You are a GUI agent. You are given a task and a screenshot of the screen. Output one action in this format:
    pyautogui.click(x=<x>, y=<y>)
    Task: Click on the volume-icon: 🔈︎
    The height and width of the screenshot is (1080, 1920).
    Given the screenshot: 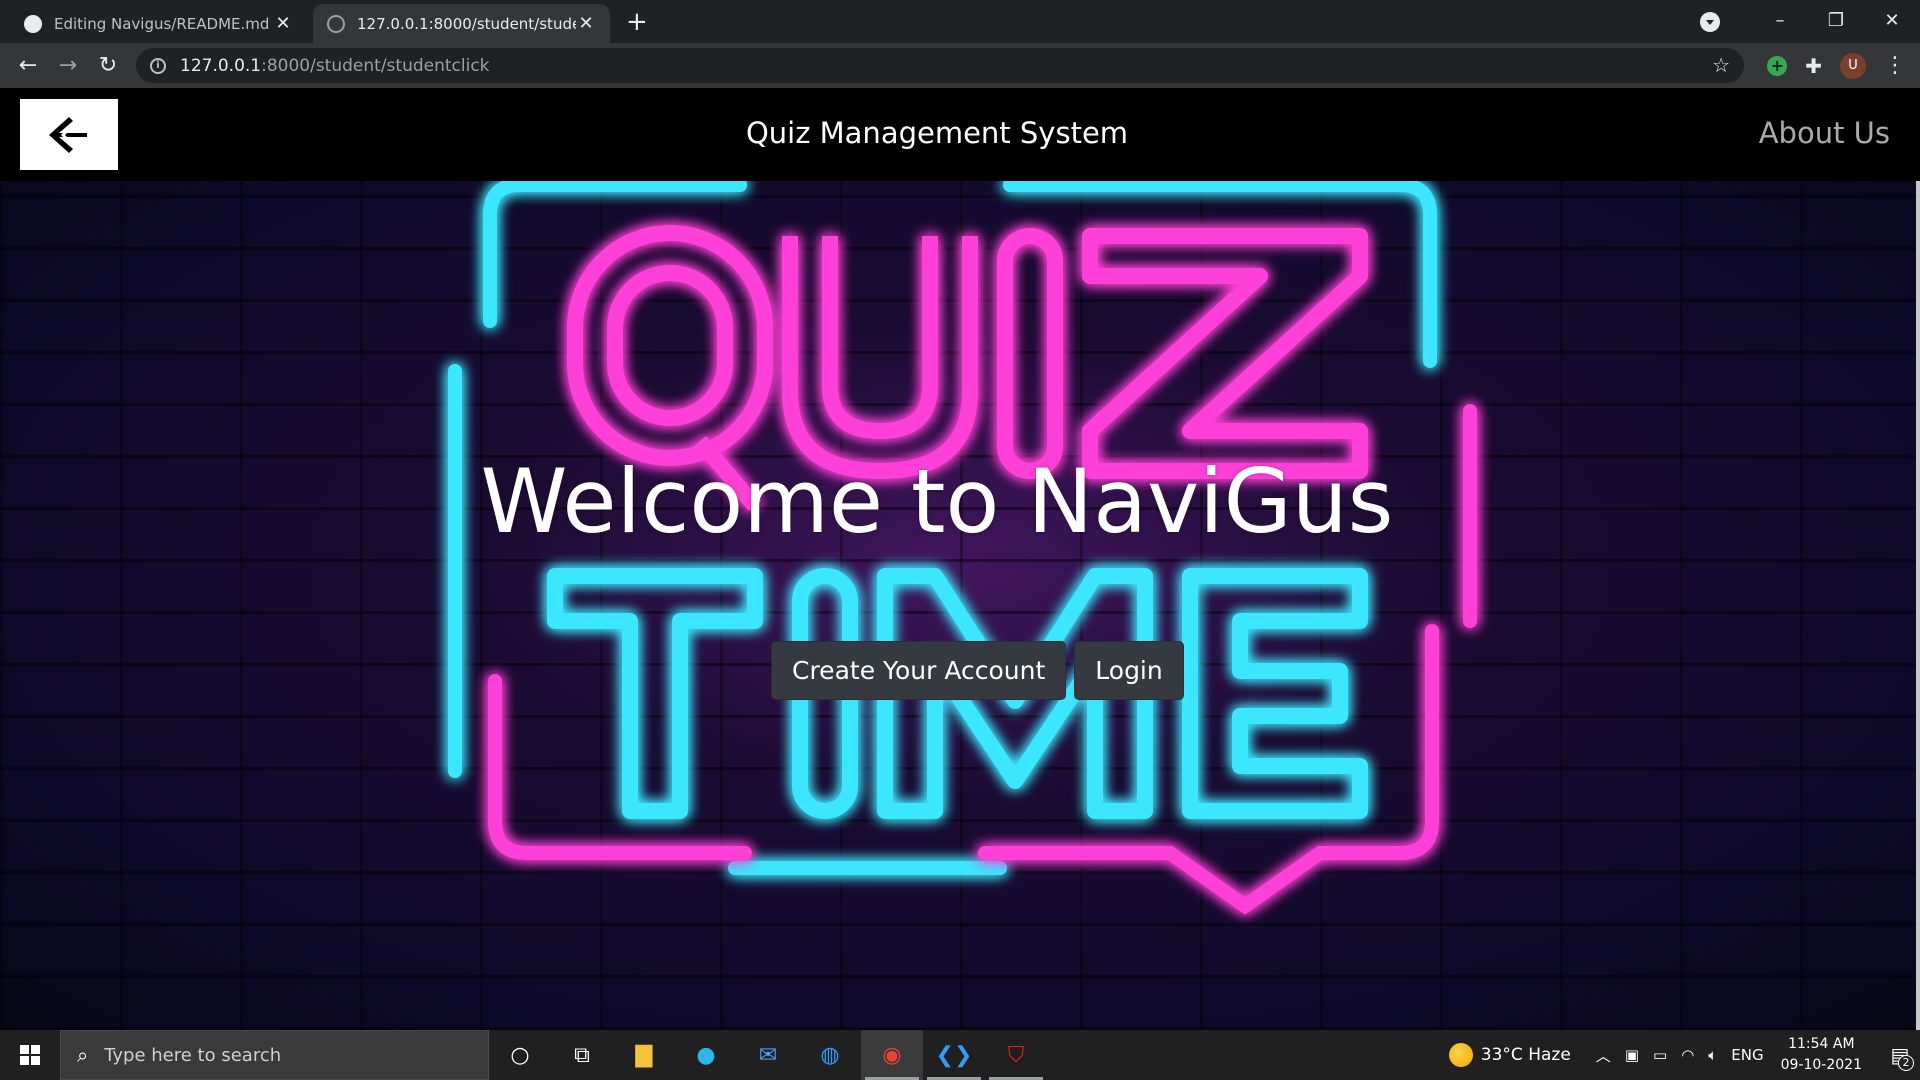 What is the action you would take?
    pyautogui.click(x=1712, y=1055)
    